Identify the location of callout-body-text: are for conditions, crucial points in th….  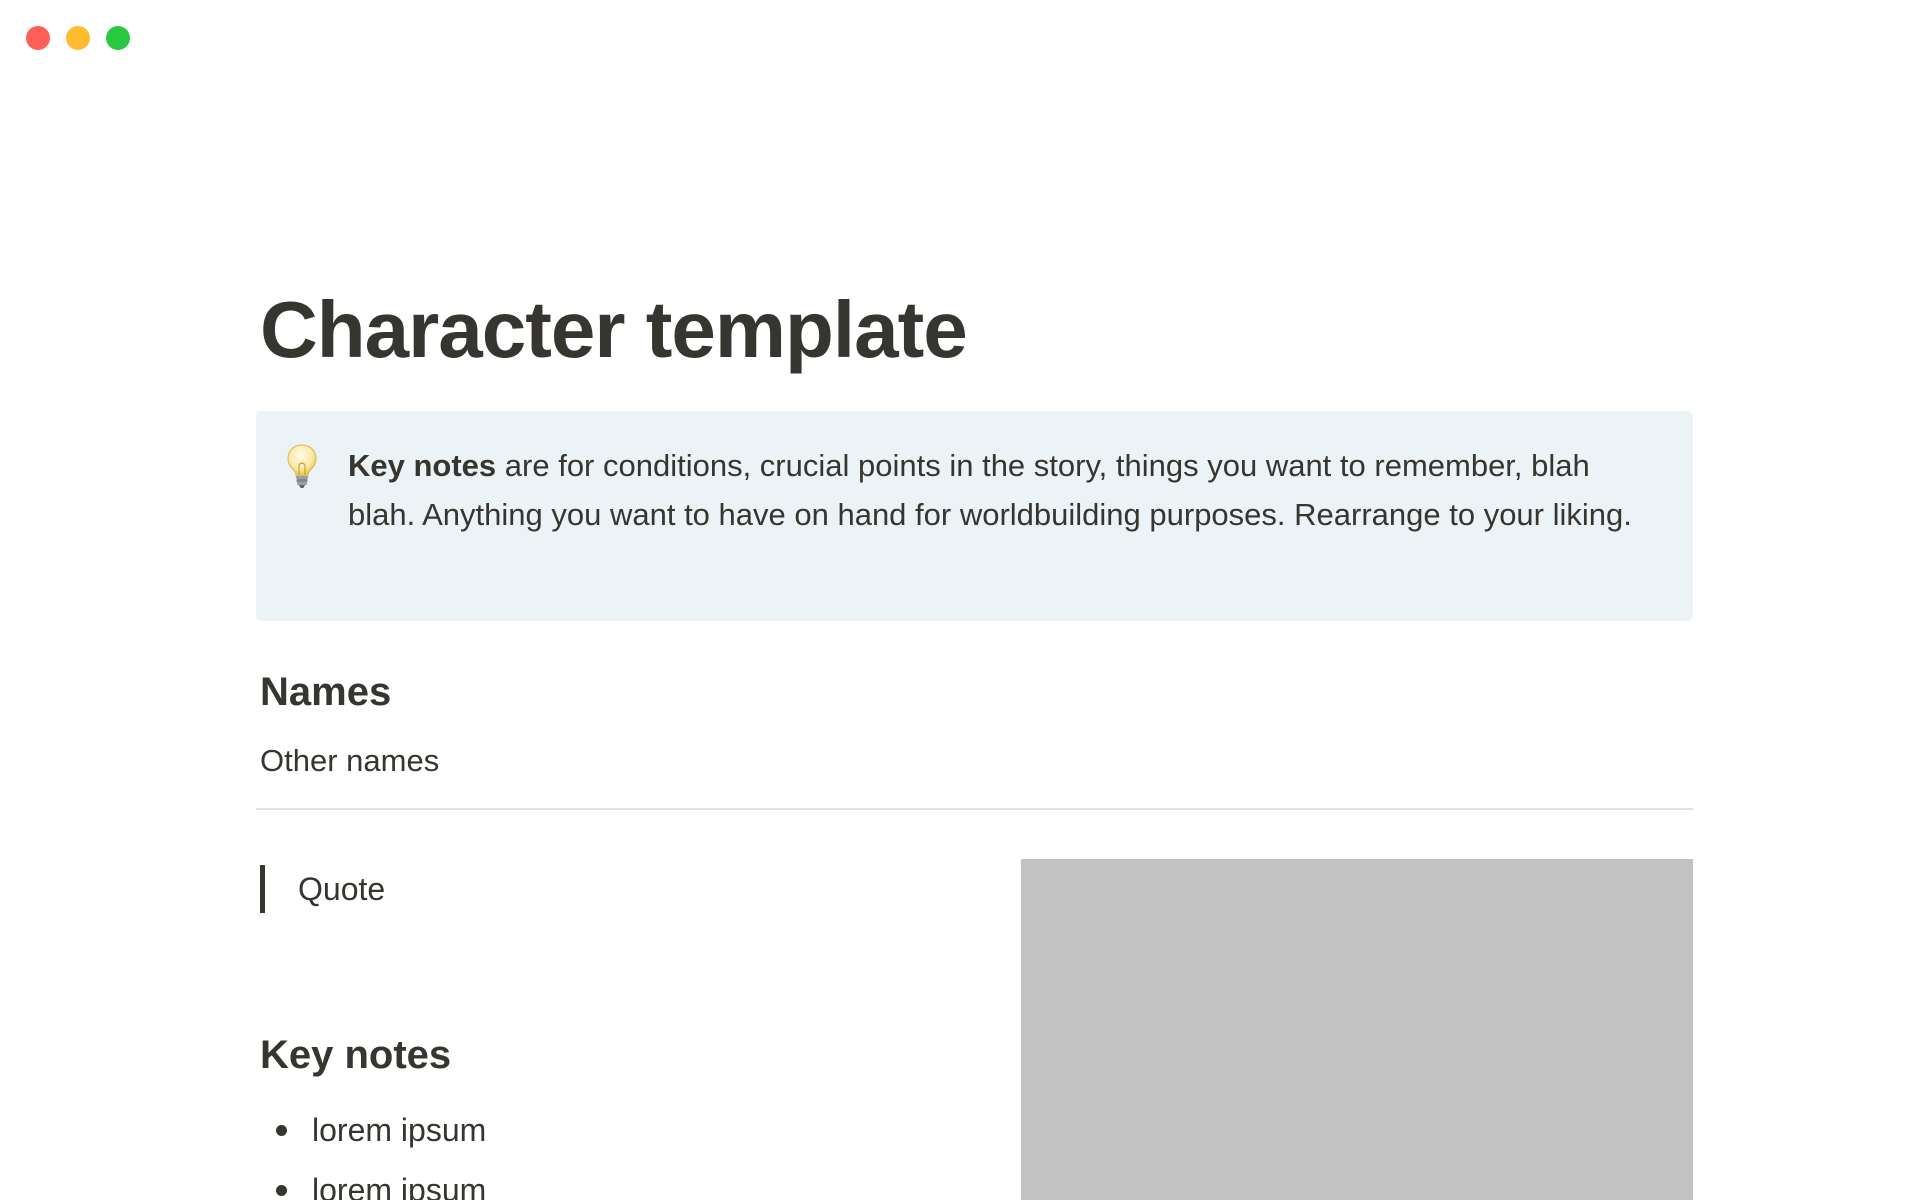
(990, 490).